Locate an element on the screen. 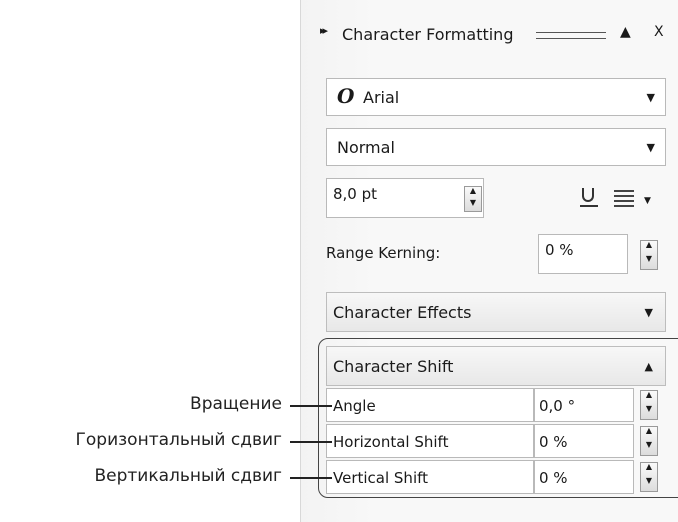 This screenshot has height=522, width=678. character-shift-section: Character Shift ▲ is located at coordinates (496, 366).